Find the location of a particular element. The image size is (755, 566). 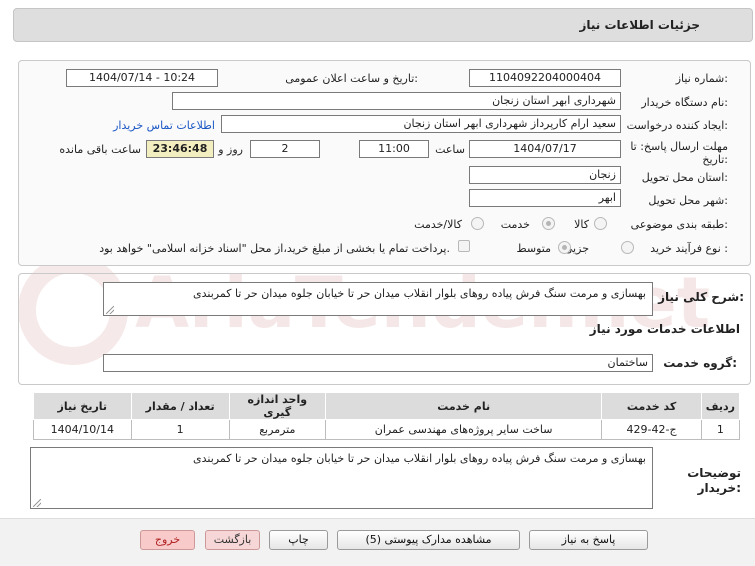

treasury-payment-checkbox is located at coordinates (464, 246).